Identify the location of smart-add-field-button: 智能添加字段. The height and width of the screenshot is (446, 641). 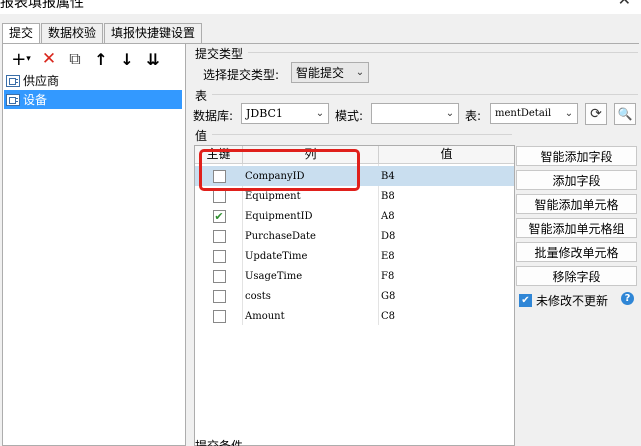
(576, 156).